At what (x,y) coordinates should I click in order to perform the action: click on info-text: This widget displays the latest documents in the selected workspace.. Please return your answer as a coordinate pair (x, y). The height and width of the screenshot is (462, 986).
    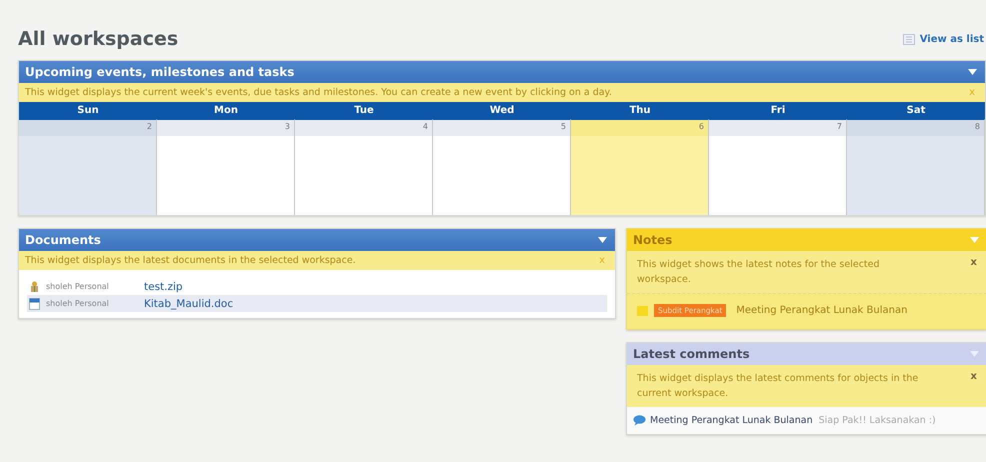
    Looking at the image, I should click on (190, 260).